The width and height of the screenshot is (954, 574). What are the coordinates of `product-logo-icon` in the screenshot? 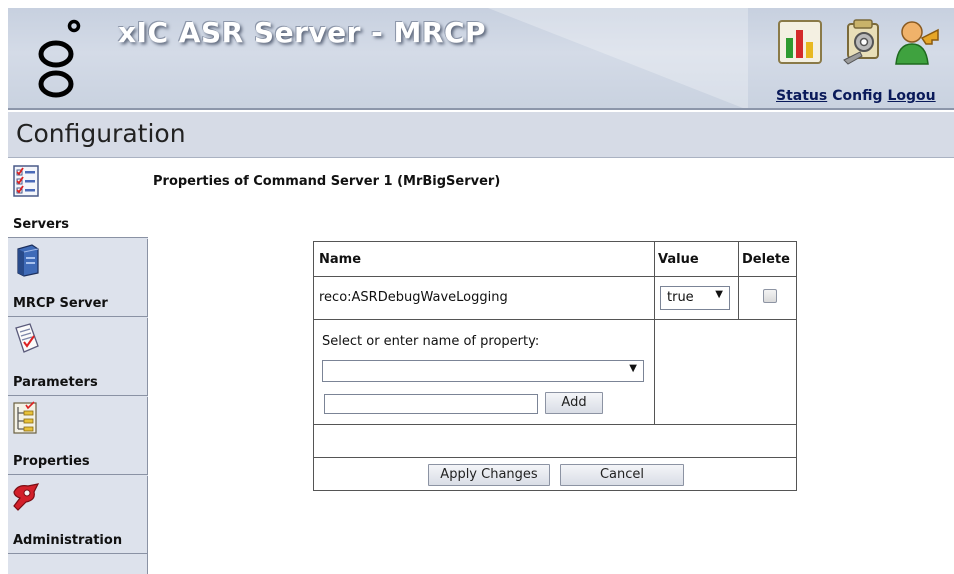 It's located at (59, 58).